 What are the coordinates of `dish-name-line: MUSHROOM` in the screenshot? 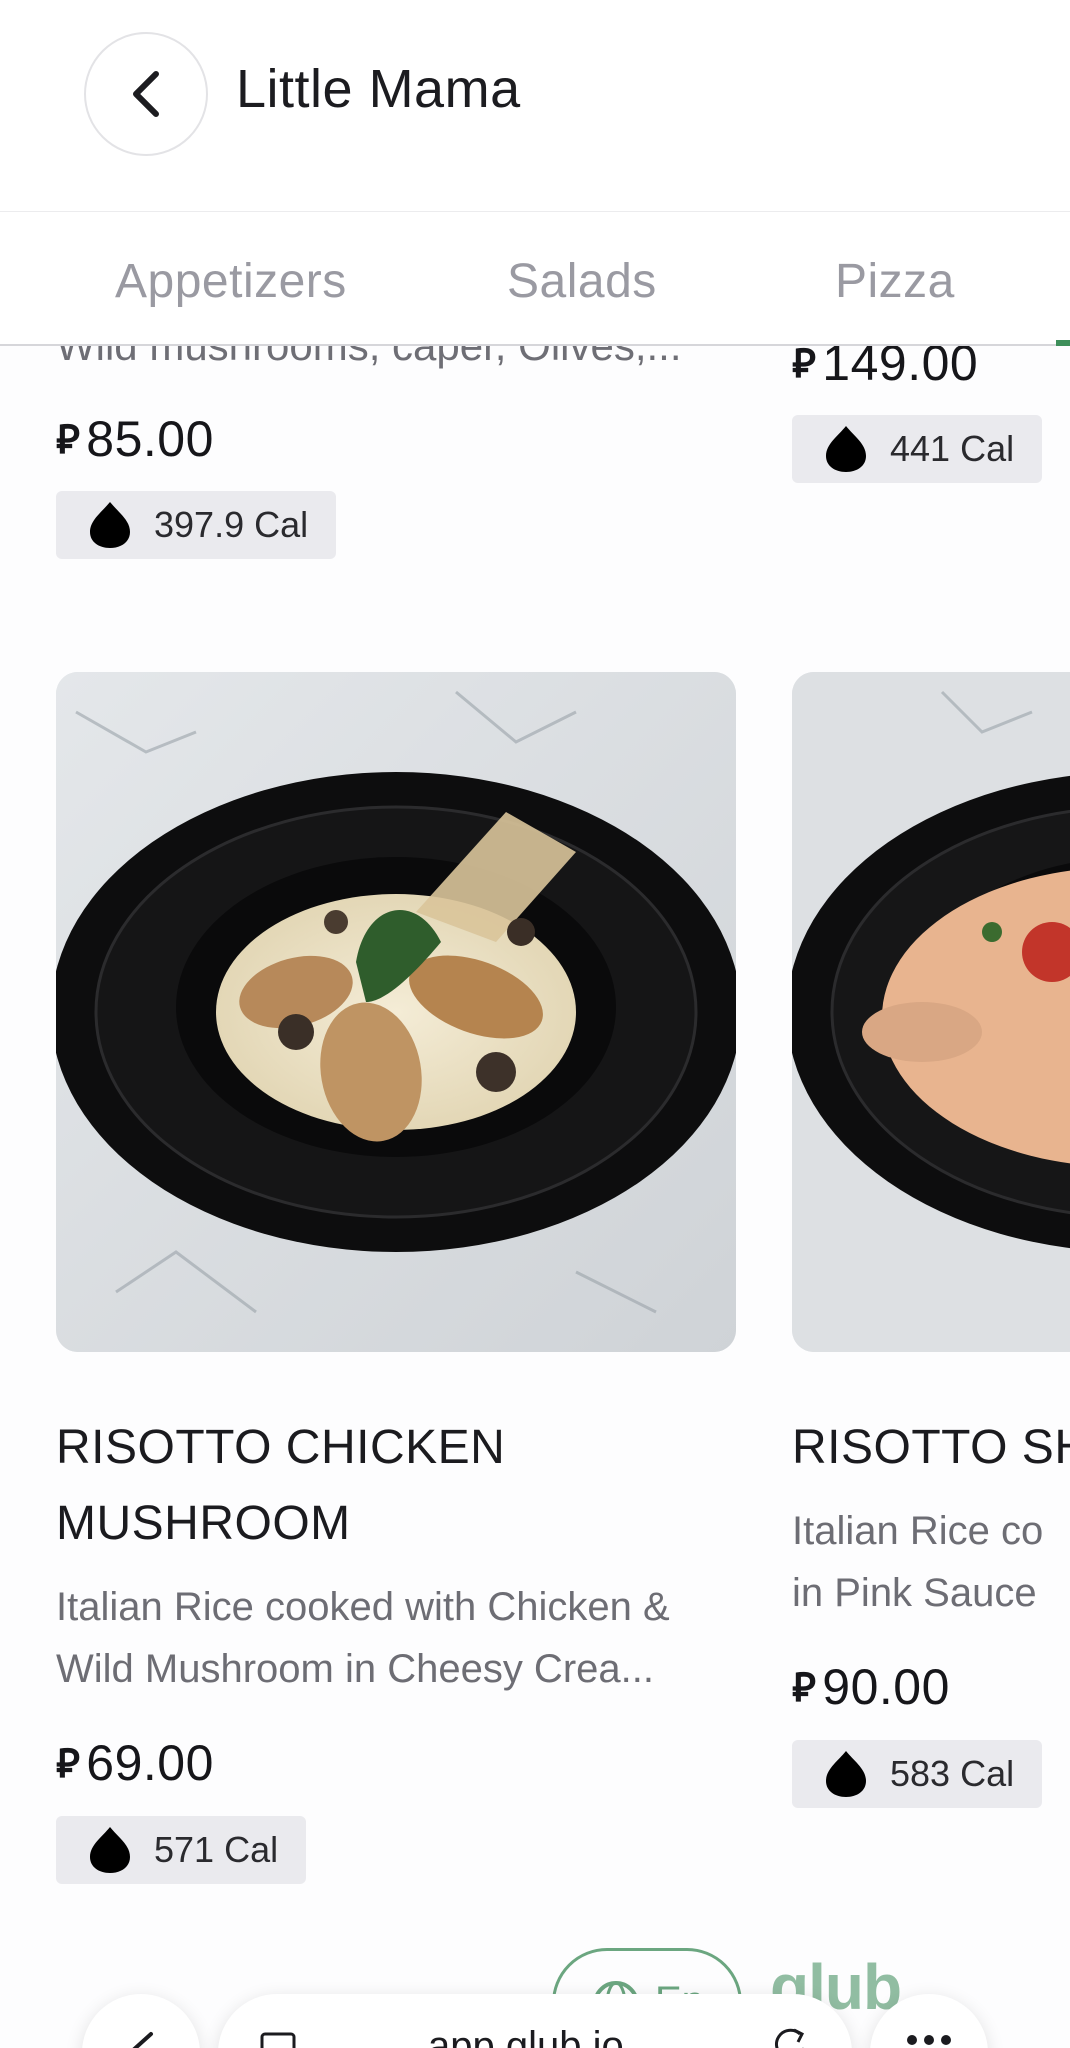 It's located at (203, 1523).